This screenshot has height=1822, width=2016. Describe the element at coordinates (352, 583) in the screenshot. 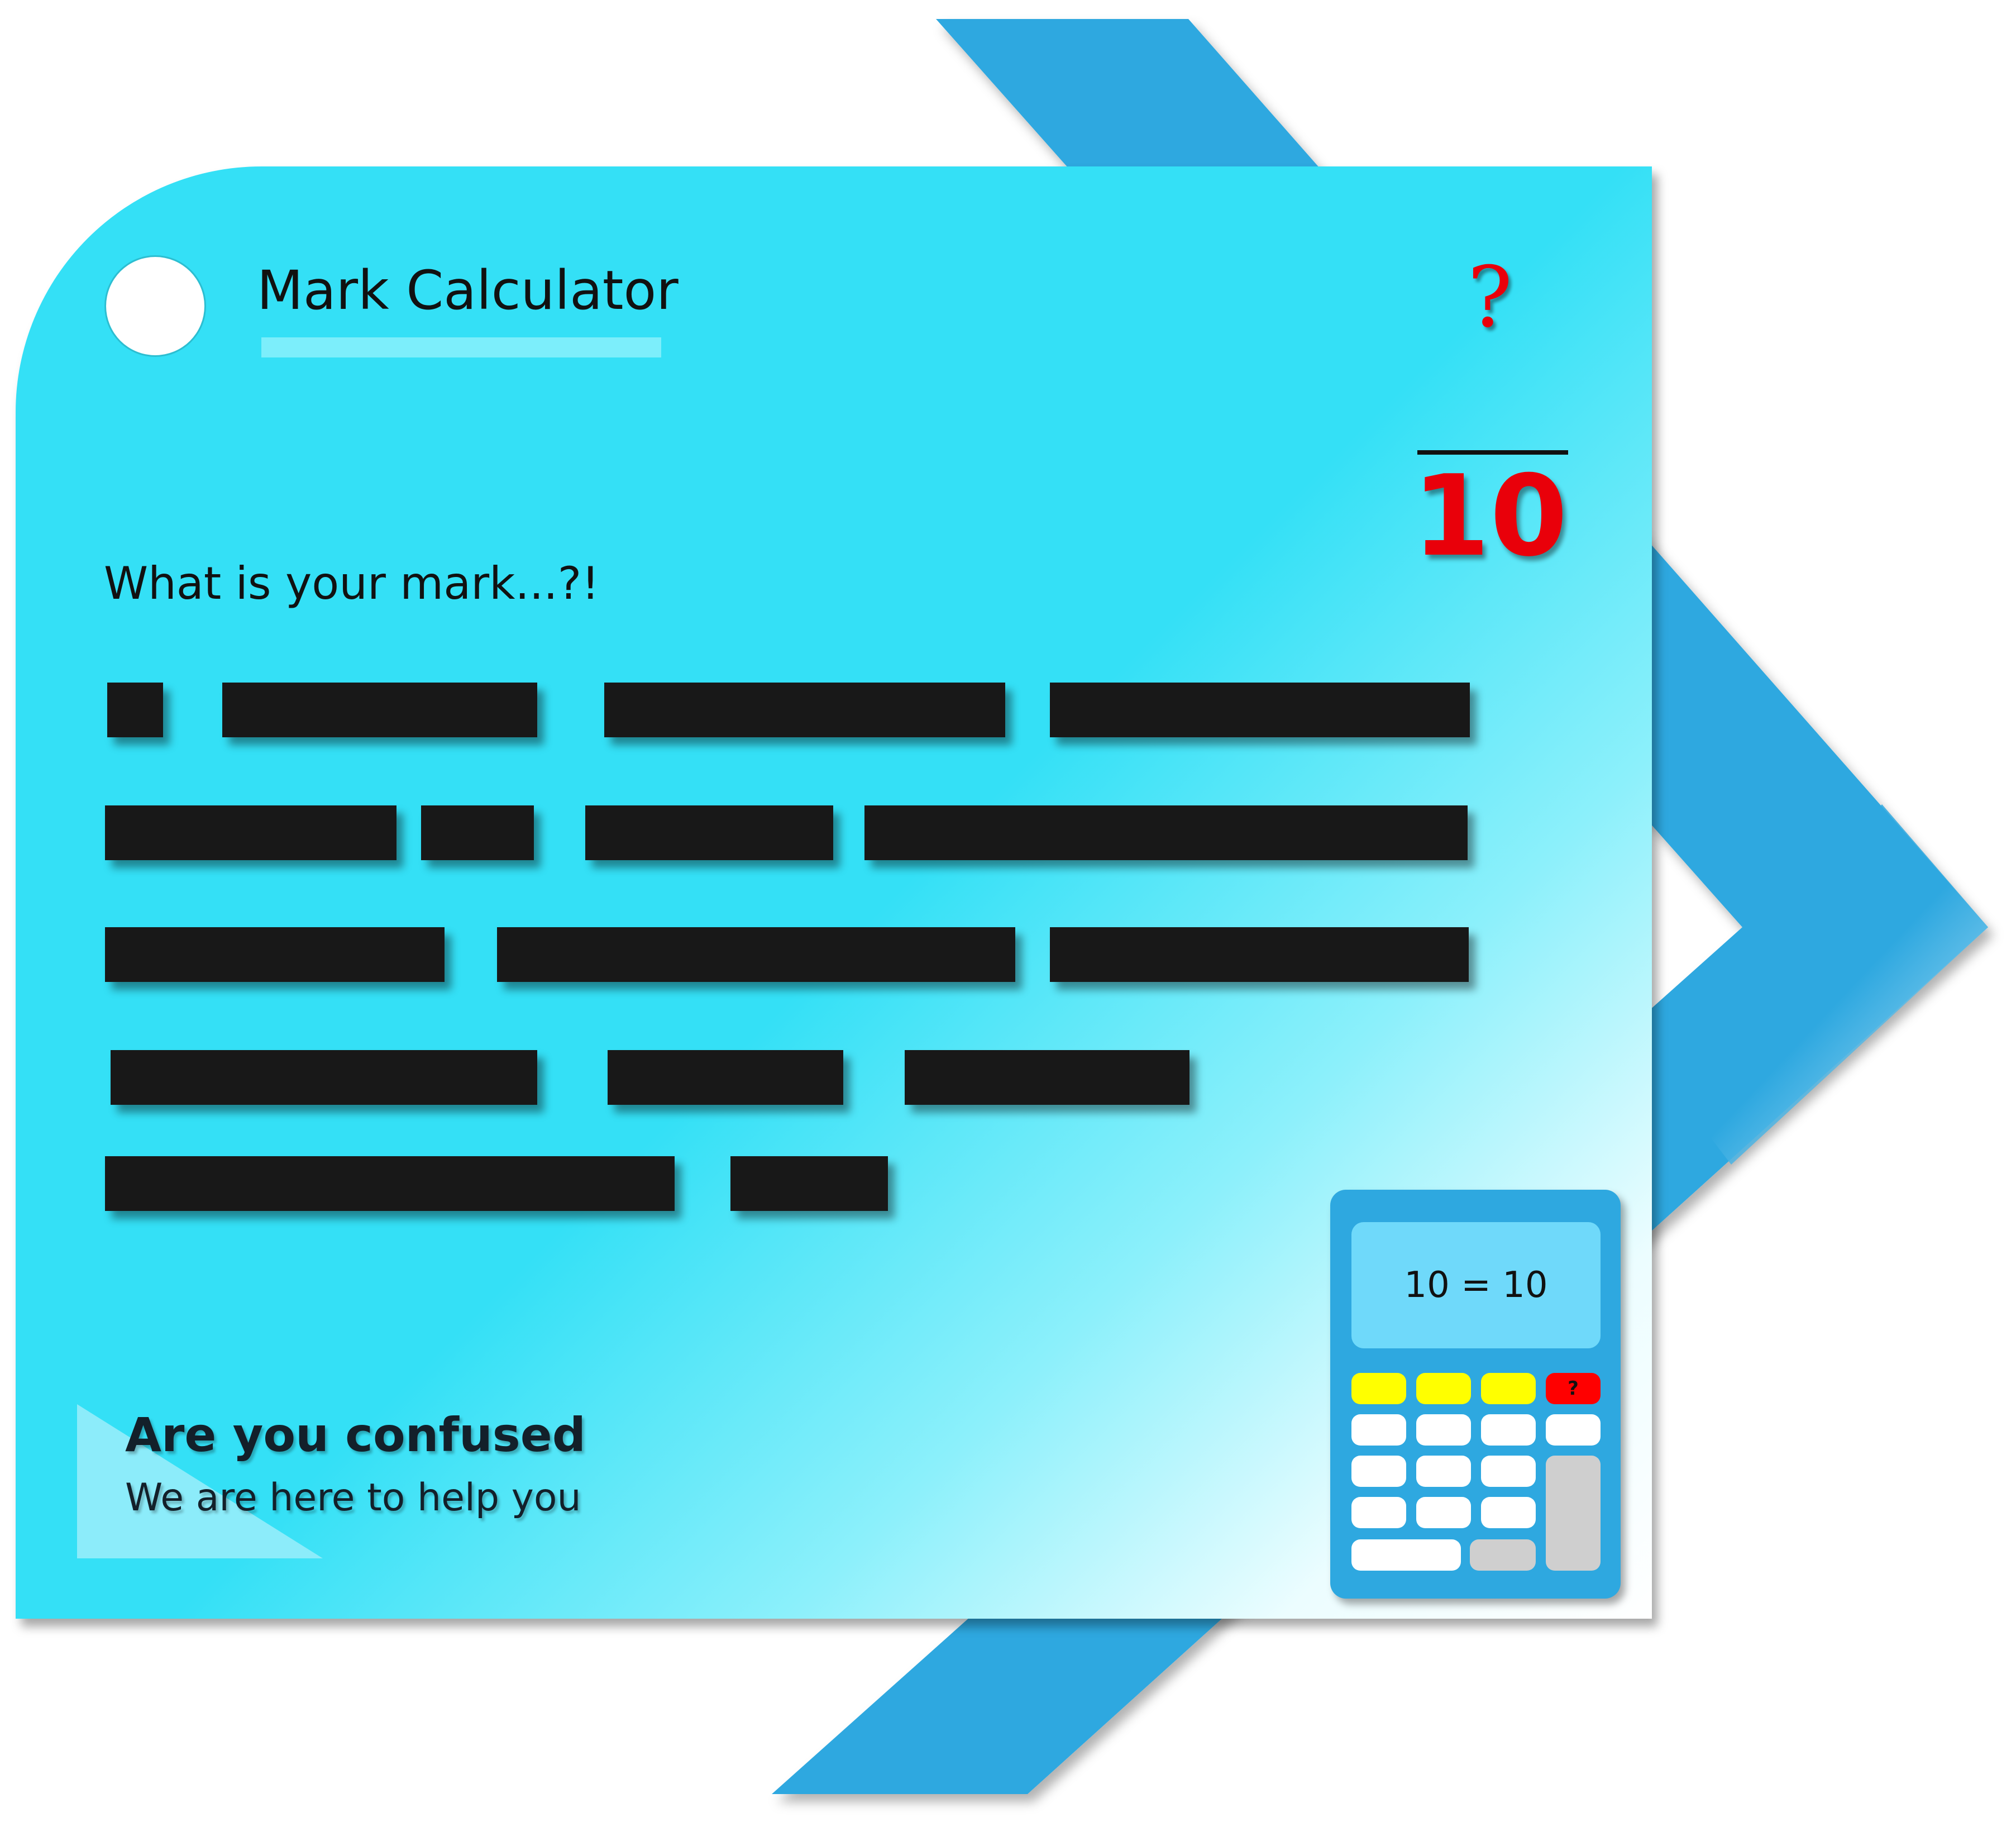

I see `question-text: What is your mark...?!` at that location.